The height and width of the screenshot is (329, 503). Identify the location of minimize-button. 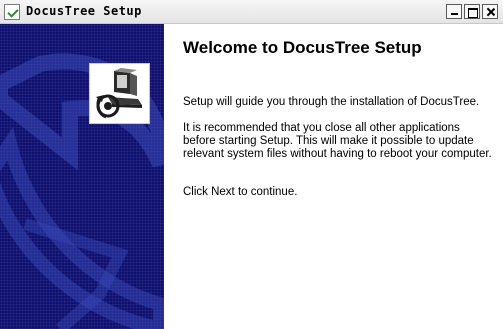
(454, 11).